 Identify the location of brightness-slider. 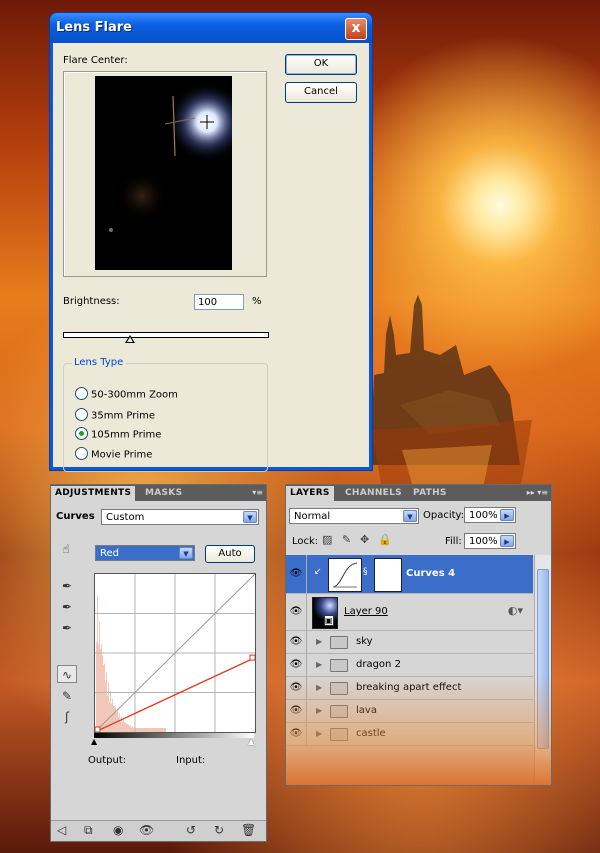
(166, 335).